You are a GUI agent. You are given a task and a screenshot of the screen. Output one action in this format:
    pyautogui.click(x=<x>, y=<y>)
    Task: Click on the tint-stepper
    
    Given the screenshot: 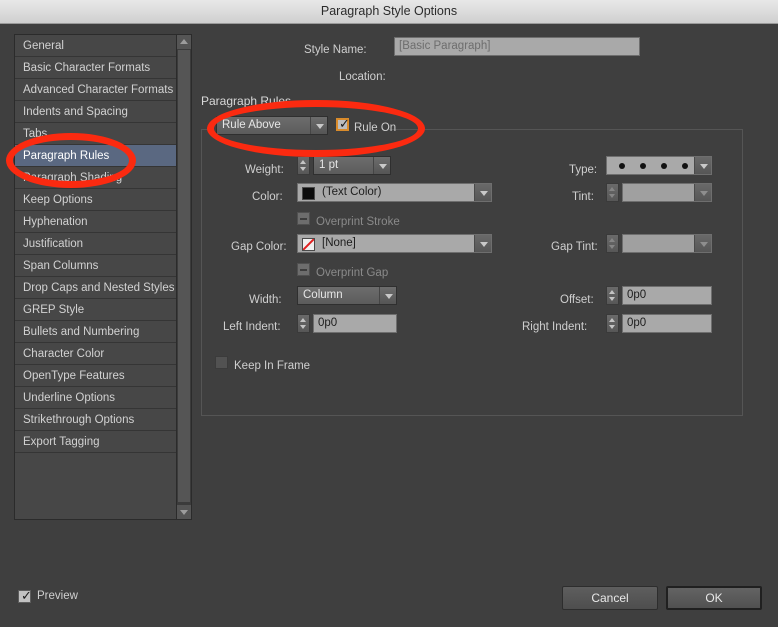 What is the action you would take?
    pyautogui.click(x=612, y=192)
    